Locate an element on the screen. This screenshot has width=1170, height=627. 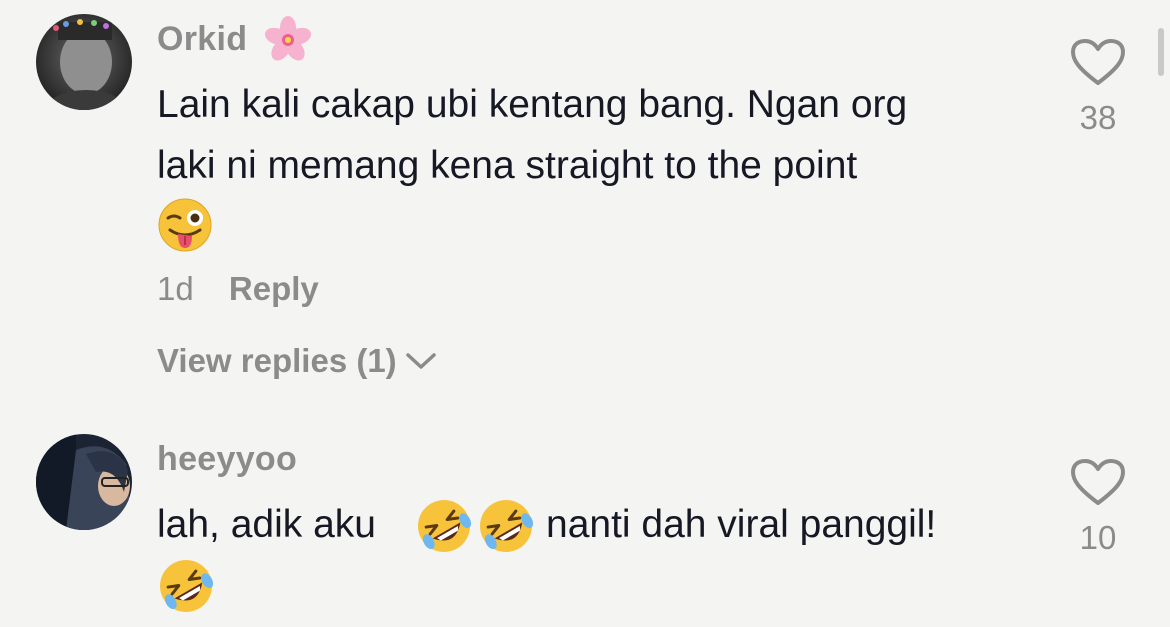
view-replies-button: View replies (1) is located at coordinates (297, 361).